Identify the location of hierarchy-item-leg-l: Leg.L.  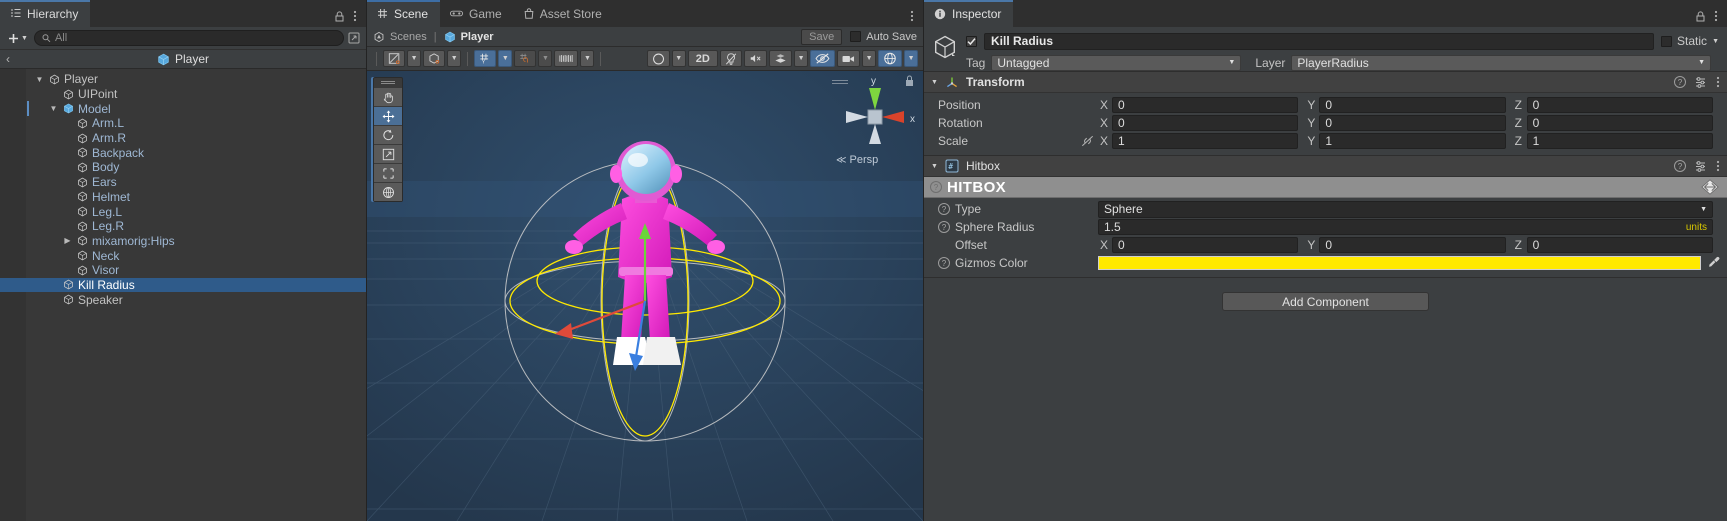
(183, 211).